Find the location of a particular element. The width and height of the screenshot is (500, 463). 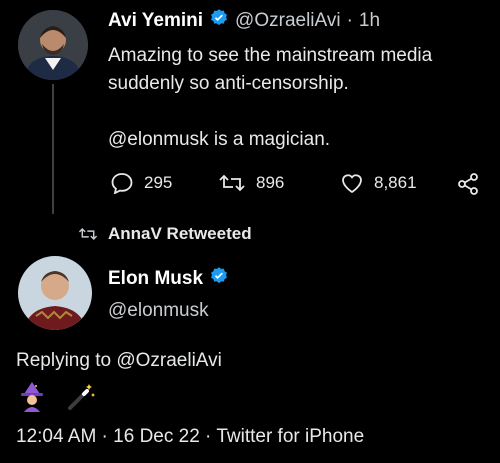

timestamp: 1h is located at coordinates (369, 21).